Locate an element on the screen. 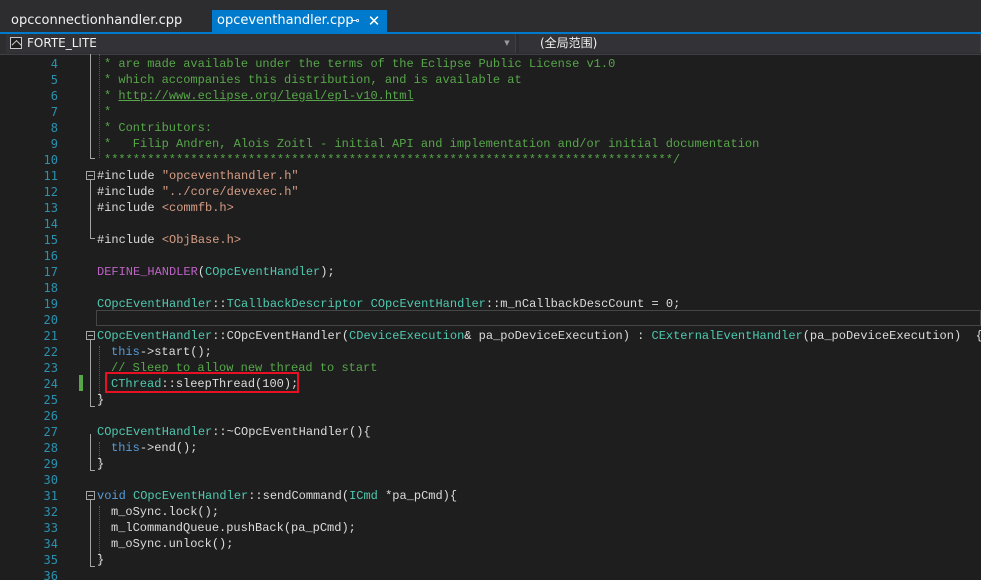 The image size is (981, 580). line-number: 33 is located at coordinates (50, 528).